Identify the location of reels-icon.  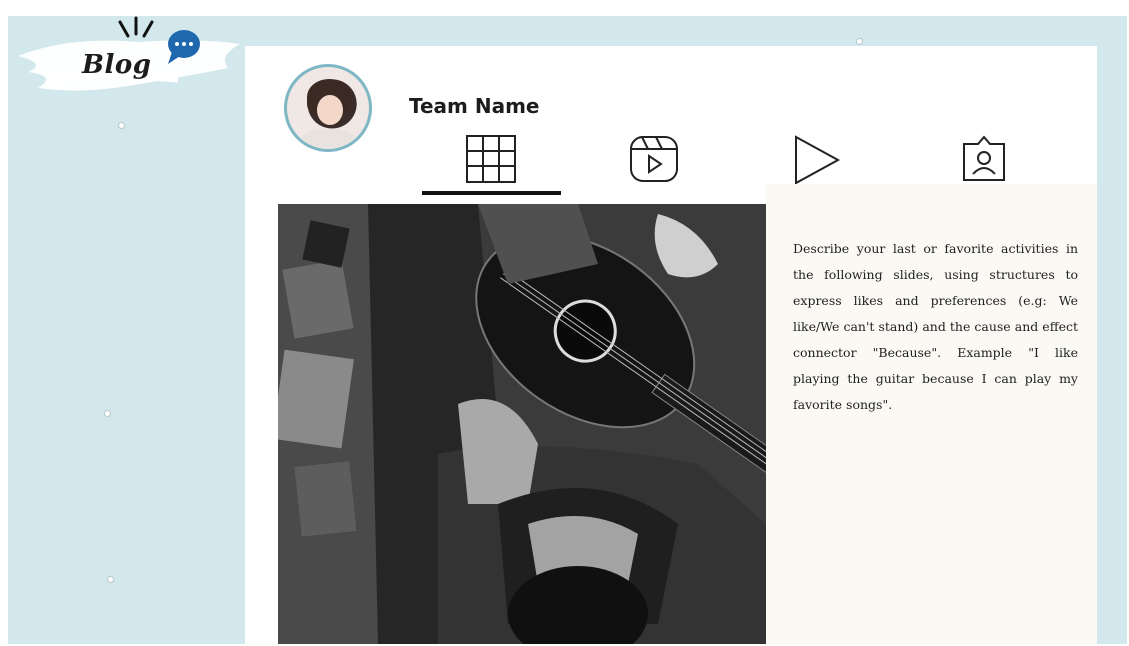
(654, 159).